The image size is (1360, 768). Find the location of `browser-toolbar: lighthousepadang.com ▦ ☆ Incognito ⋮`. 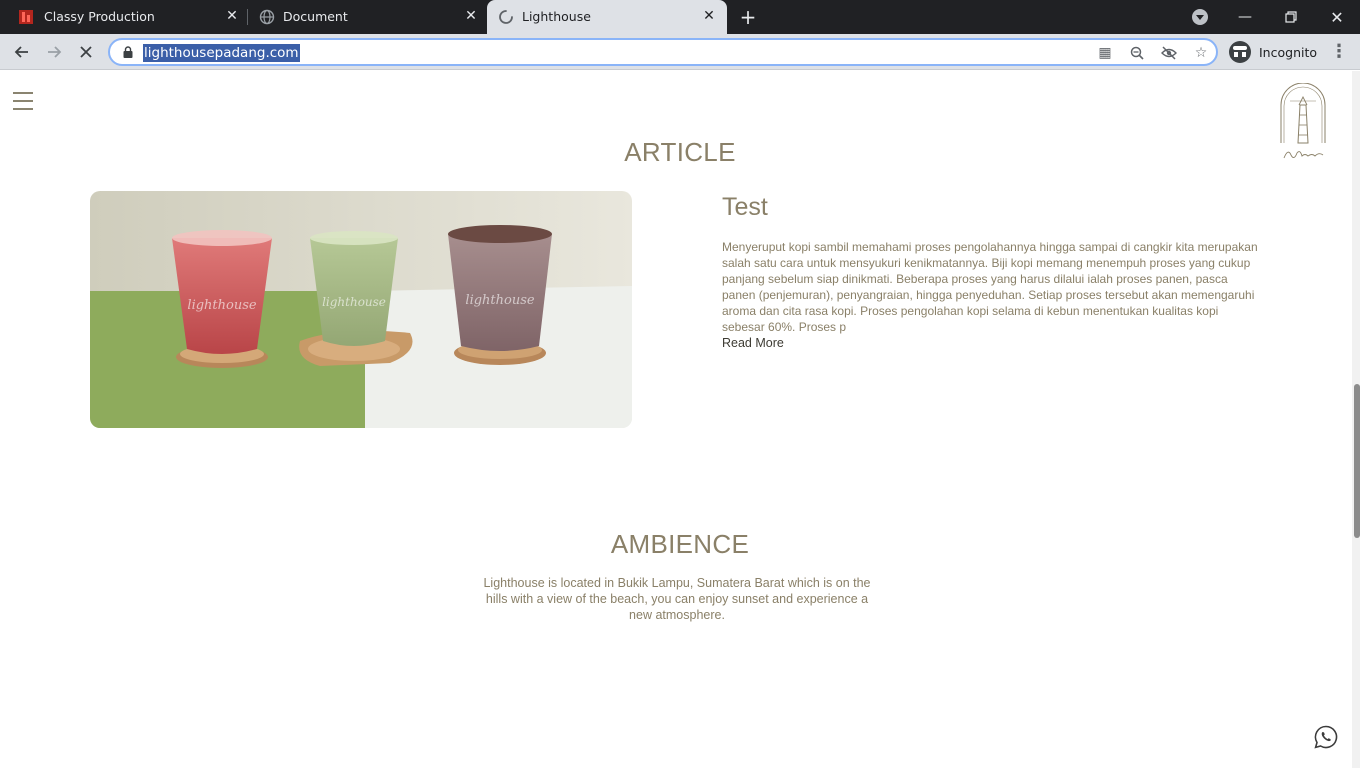

browser-toolbar: lighthousepadang.com ▦ ☆ Incognito ⋮ is located at coordinates (680, 52).